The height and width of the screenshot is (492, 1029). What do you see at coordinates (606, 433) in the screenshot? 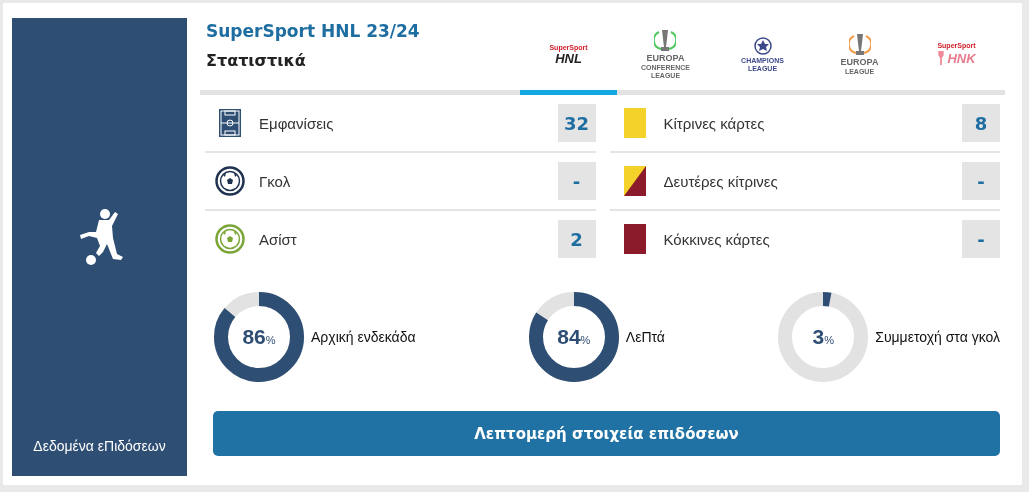
I see `details-button: Λεπτομερή στοιχεία επιδόσεων` at bounding box center [606, 433].